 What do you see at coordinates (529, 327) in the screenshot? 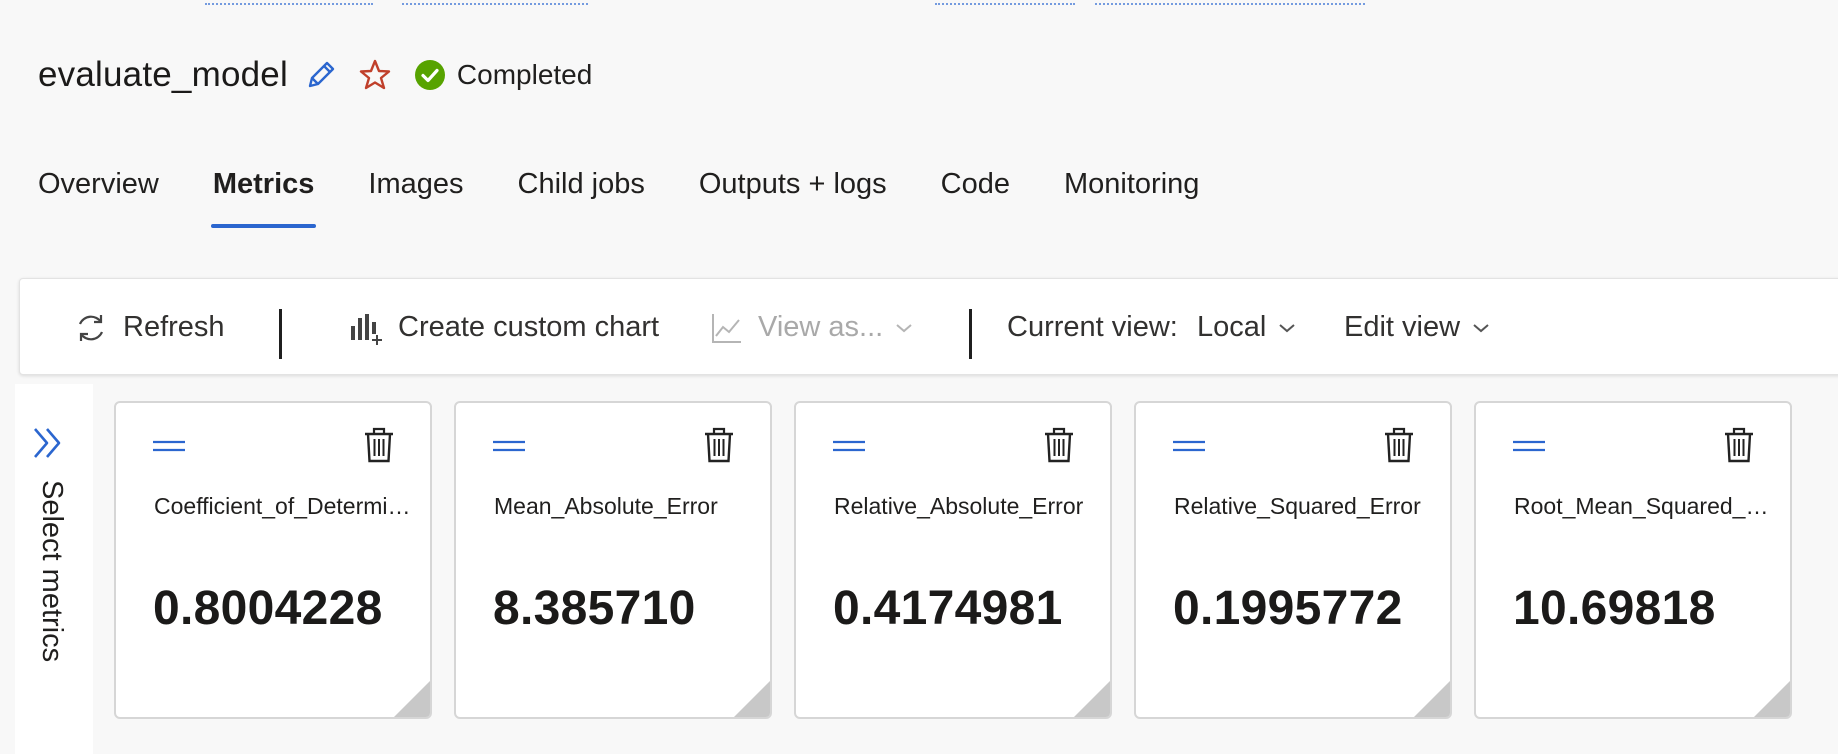
I see `create-custom-chart-label: Create custom chart` at bounding box center [529, 327].